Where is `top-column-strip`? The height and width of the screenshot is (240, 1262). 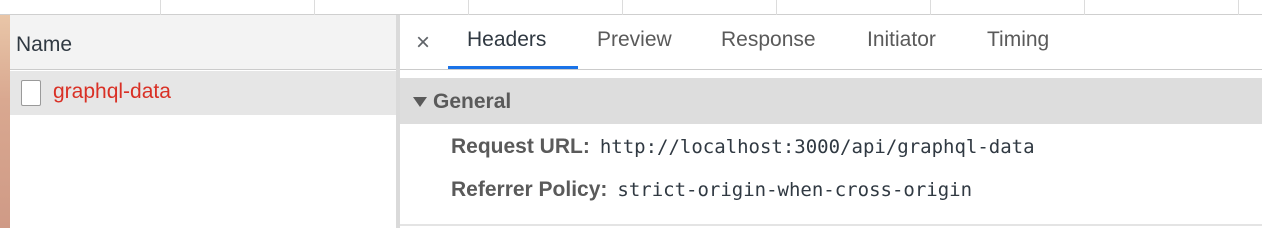
top-column-strip is located at coordinates (631, 7).